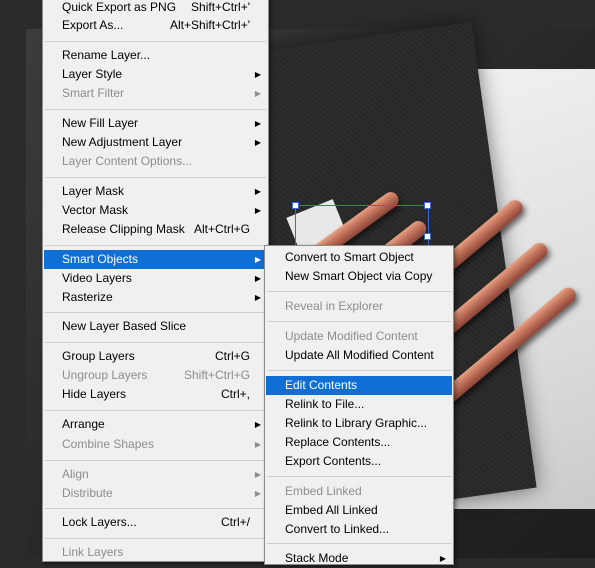  What do you see at coordinates (155, 191) in the screenshot?
I see `menu-item-layer-mask: Layer Mask ▶` at bounding box center [155, 191].